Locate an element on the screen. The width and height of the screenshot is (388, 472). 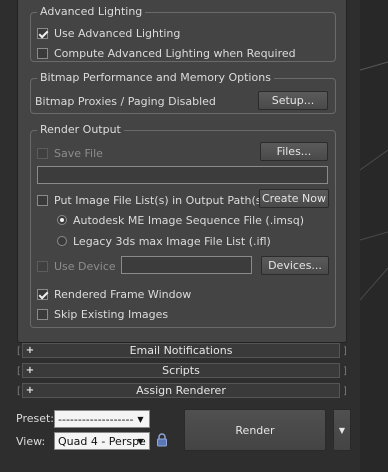
save-file-checkbox: Save File is located at coordinates (70, 153).